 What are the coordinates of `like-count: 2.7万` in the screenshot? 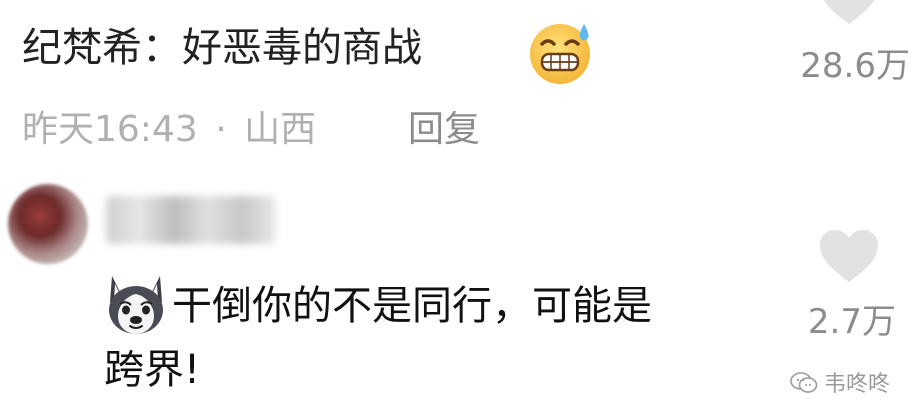 It's located at (851, 322).